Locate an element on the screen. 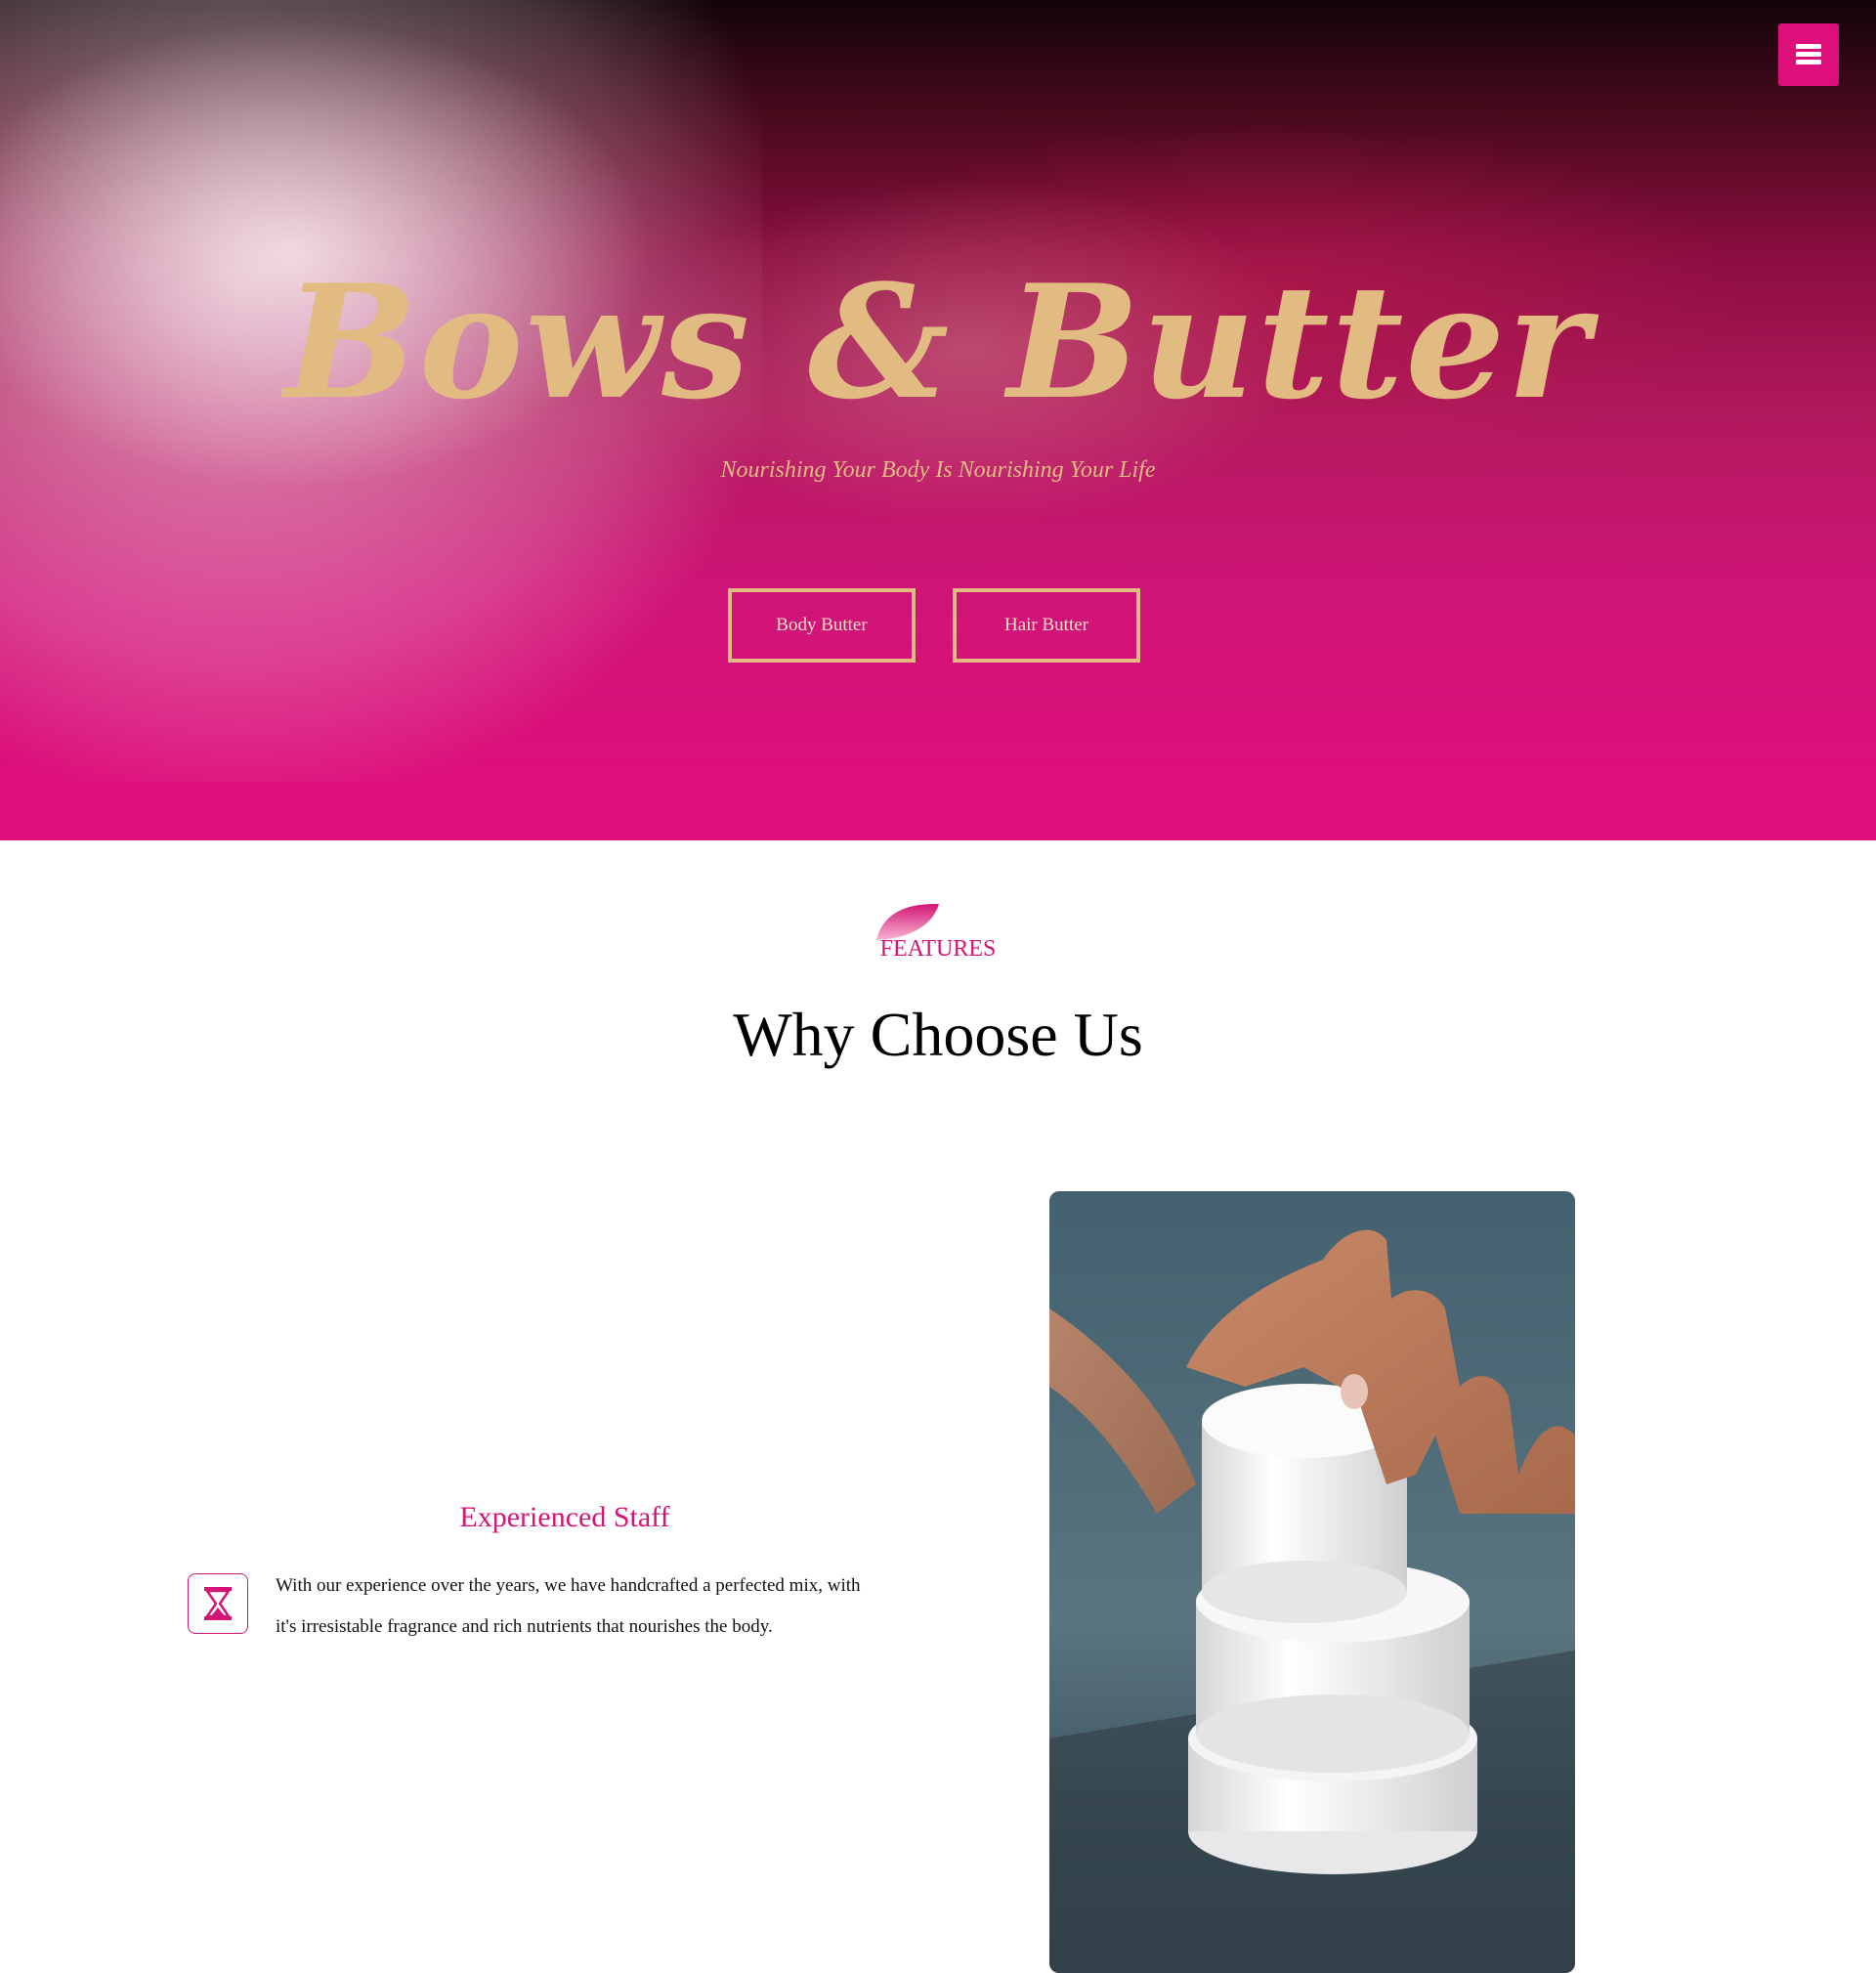  hamburger-icon is located at coordinates (1808, 54).